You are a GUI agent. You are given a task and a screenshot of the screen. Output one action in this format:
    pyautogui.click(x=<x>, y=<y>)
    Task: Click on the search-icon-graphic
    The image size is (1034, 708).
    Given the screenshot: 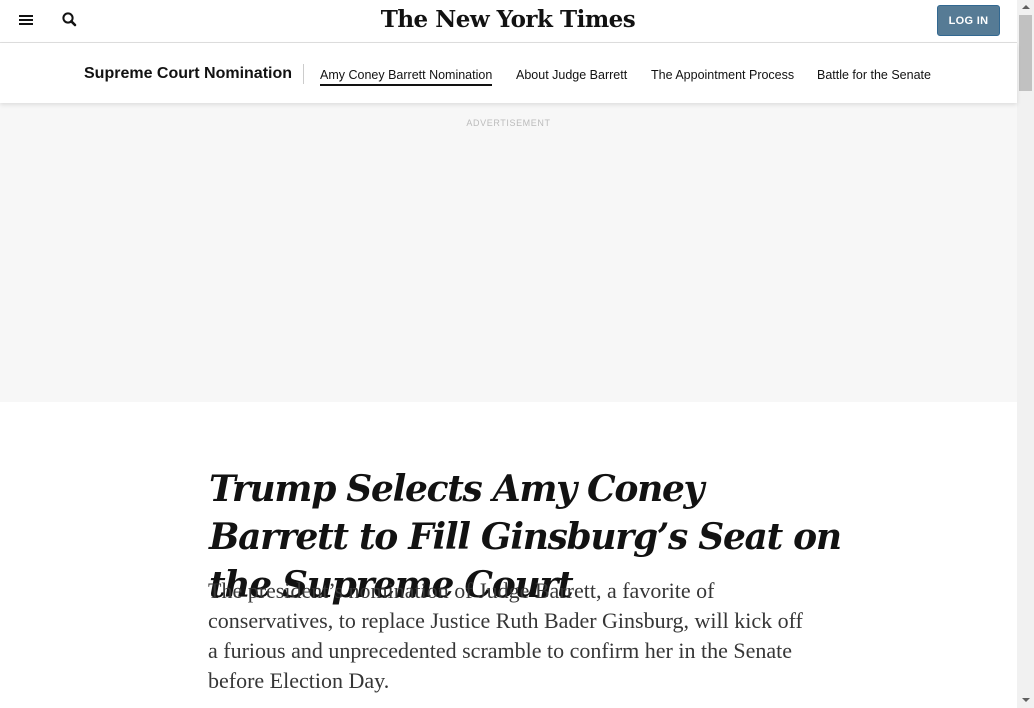 What is the action you would take?
    pyautogui.click(x=69, y=19)
    